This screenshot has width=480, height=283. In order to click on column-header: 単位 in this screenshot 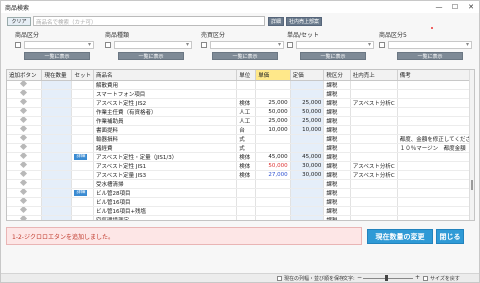, I will do `click(246, 75)`.